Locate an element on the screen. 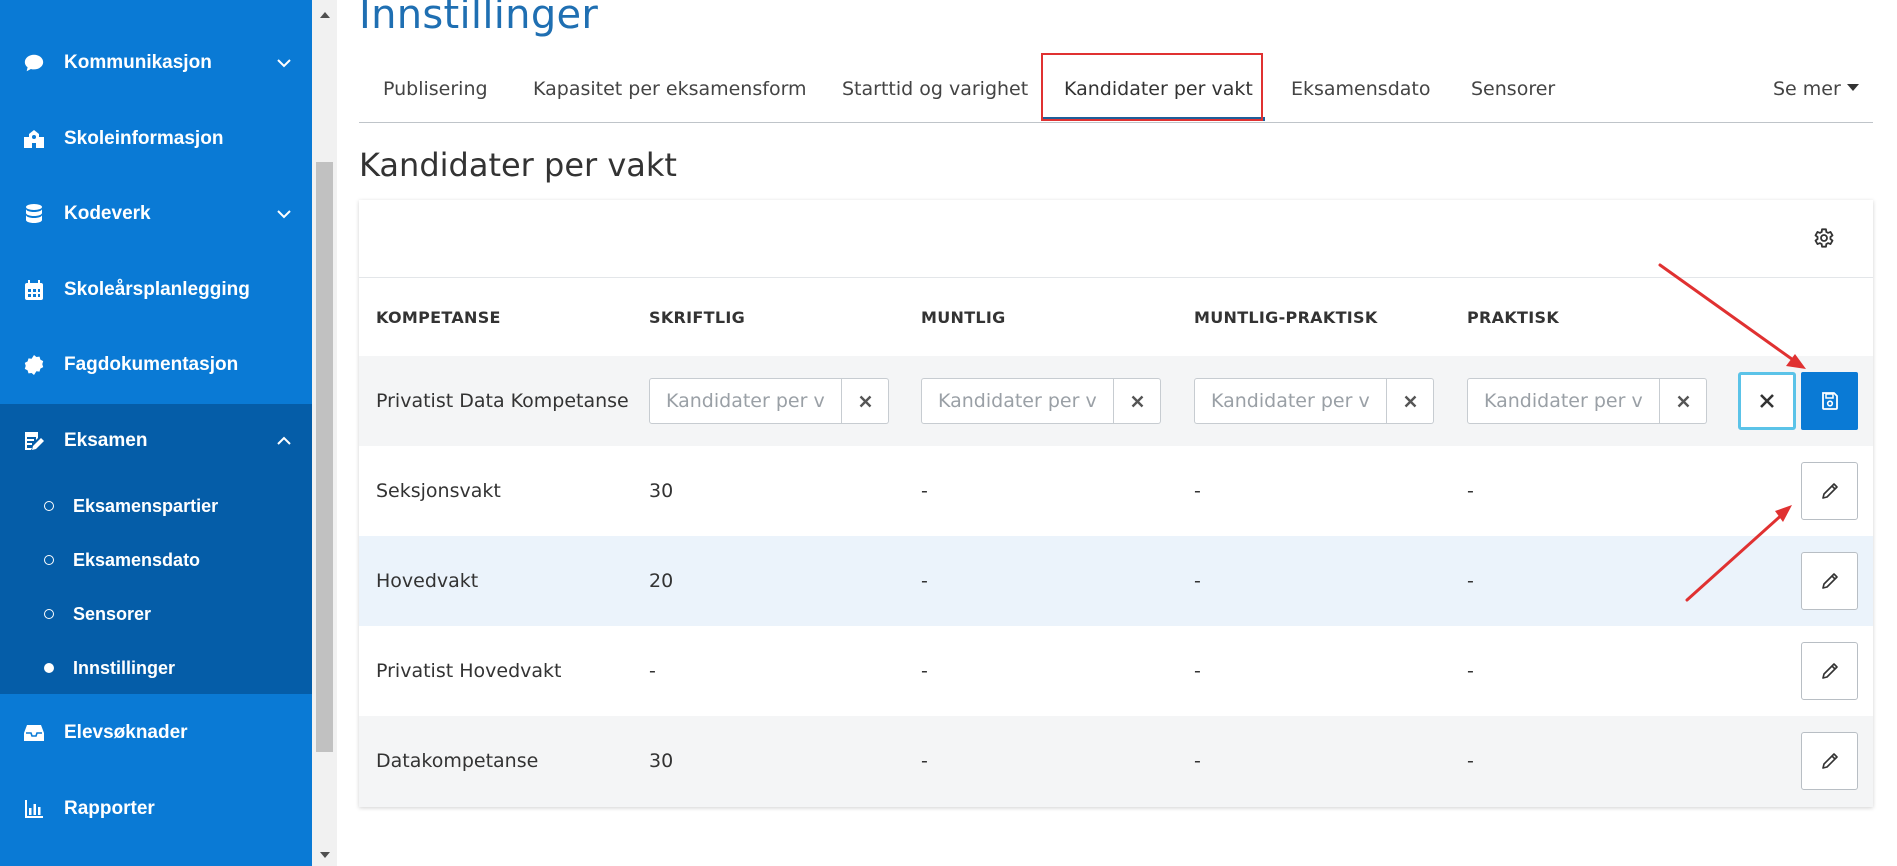 The height and width of the screenshot is (866, 1897). table-row: Seksjonsvakt 30 - - - is located at coordinates (1116, 491).